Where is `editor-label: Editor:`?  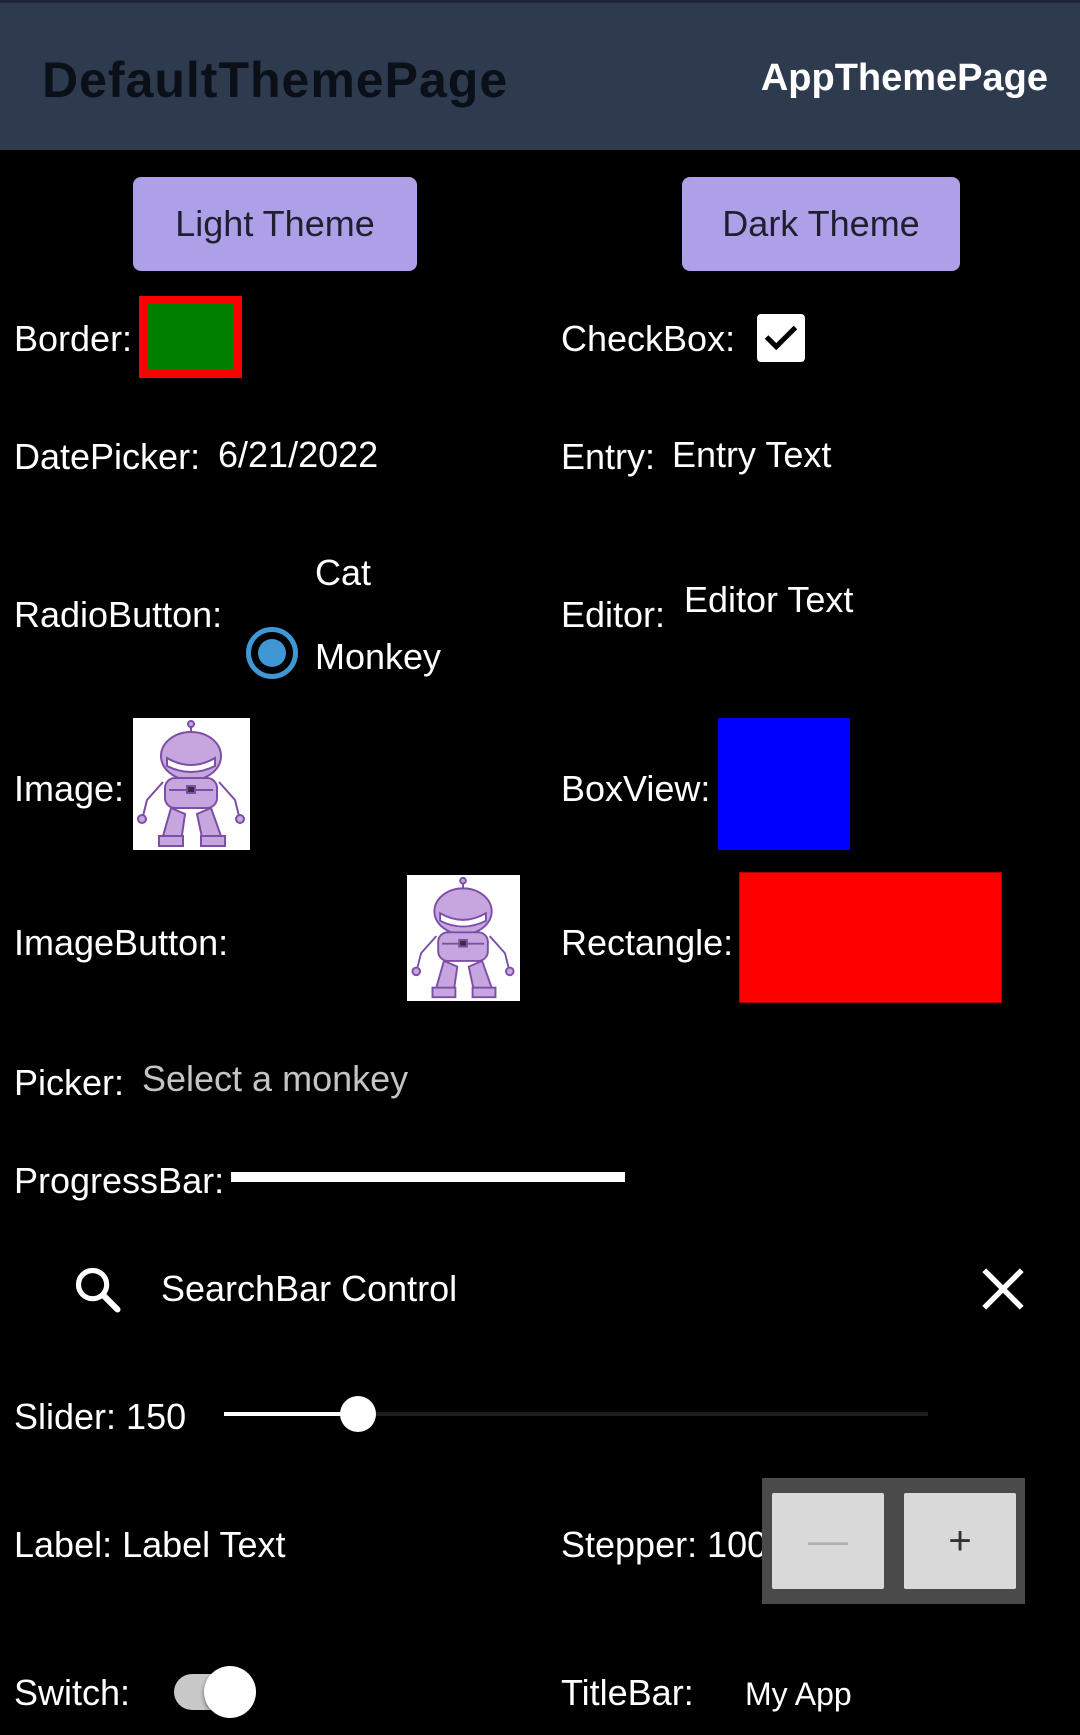
editor-label: Editor: is located at coordinates (613, 614).